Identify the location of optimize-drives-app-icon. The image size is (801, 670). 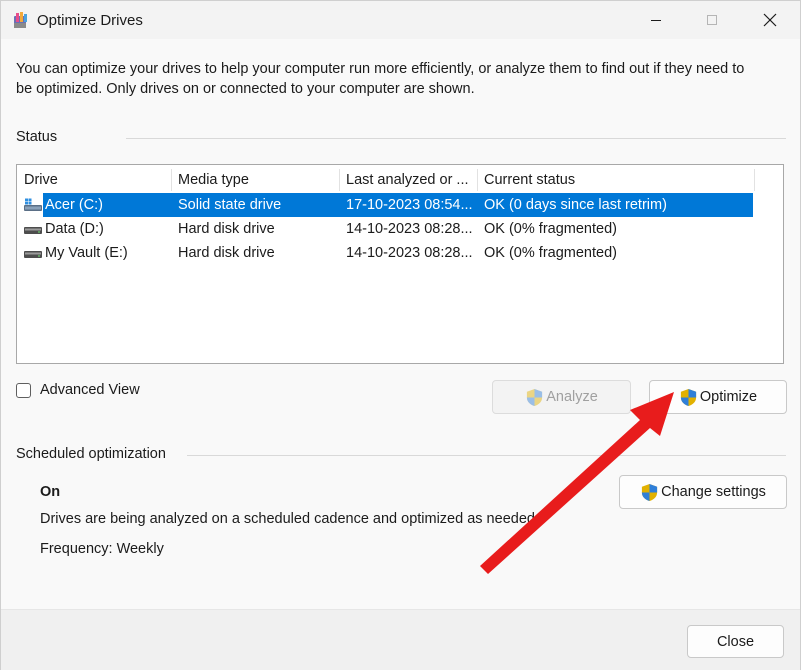
(20, 20).